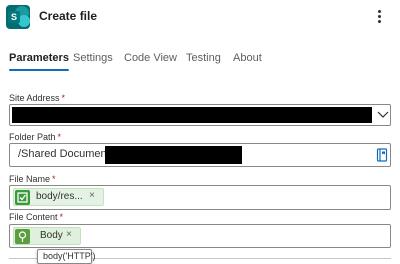 The height and width of the screenshot is (264, 400). Describe the element at coordinates (34, 98) in the screenshot. I see `site-address-label-text: Site Address` at that location.